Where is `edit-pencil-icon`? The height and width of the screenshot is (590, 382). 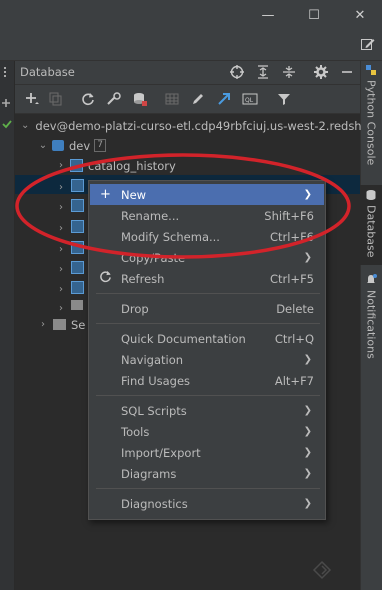 edit-pencil-icon is located at coordinates (198, 99).